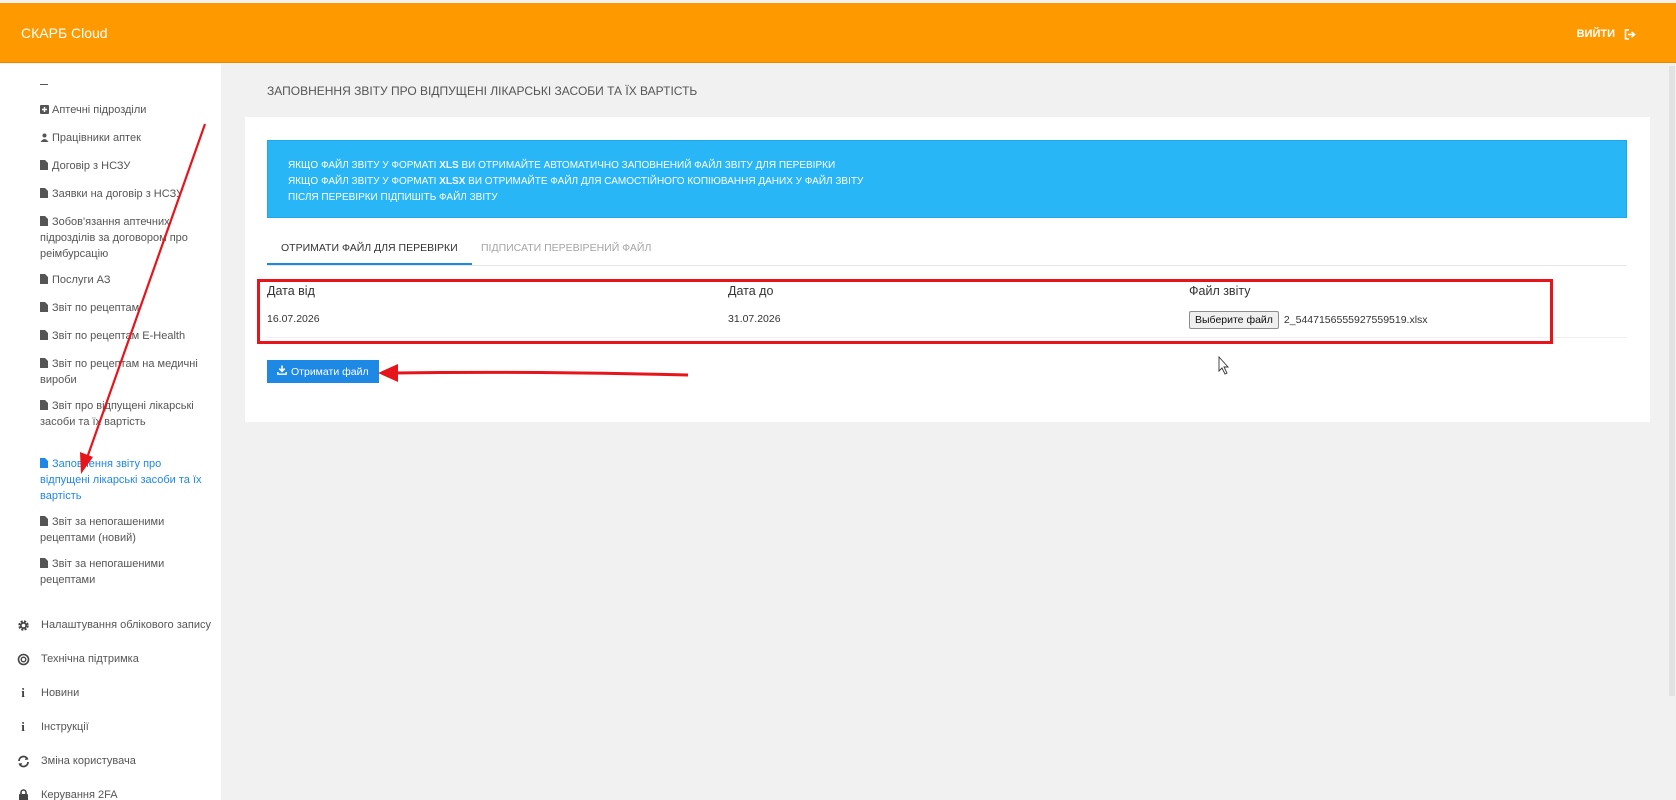 The image size is (1676, 800). I want to click on sidebar-item-label: Технічна підтримка, so click(90, 659).